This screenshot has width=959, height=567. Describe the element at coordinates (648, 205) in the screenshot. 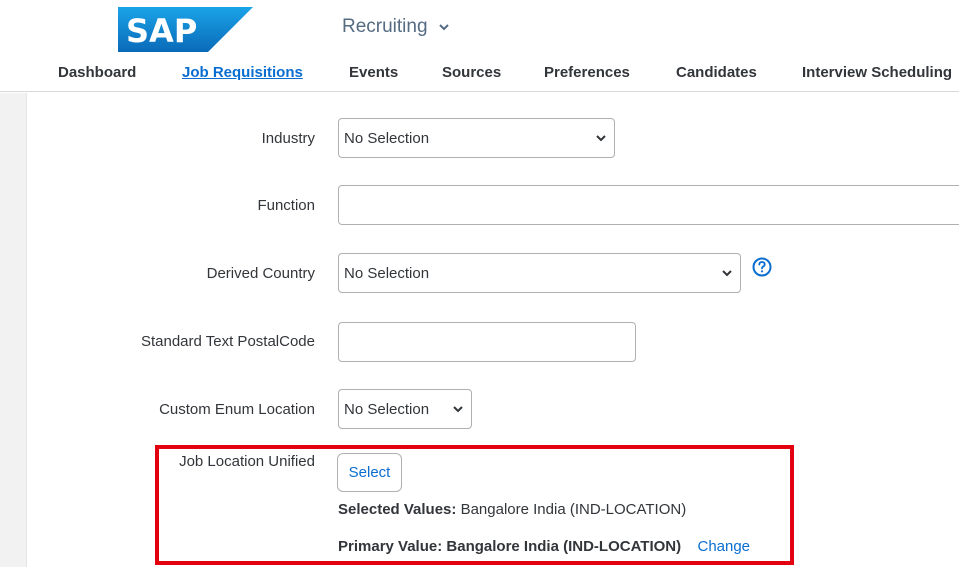

I see `function-input` at that location.